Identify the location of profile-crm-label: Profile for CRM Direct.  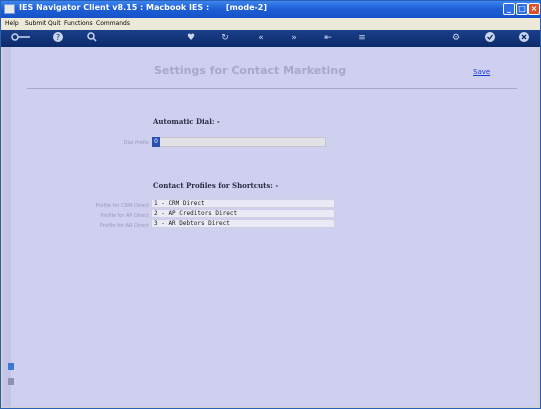
(122, 206).